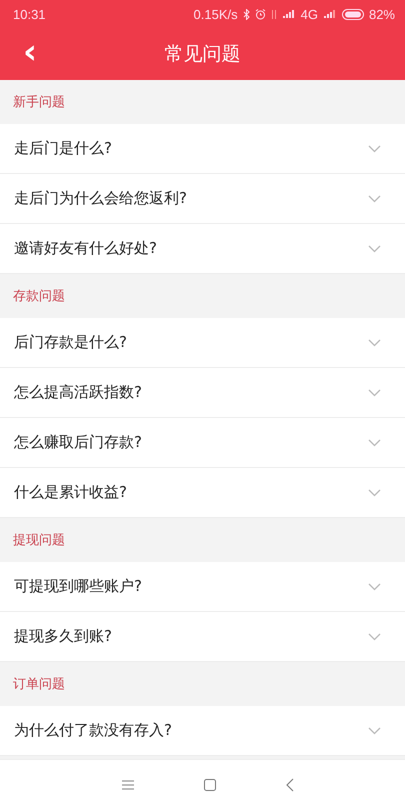  I want to click on time: 10:31, so click(29, 14).